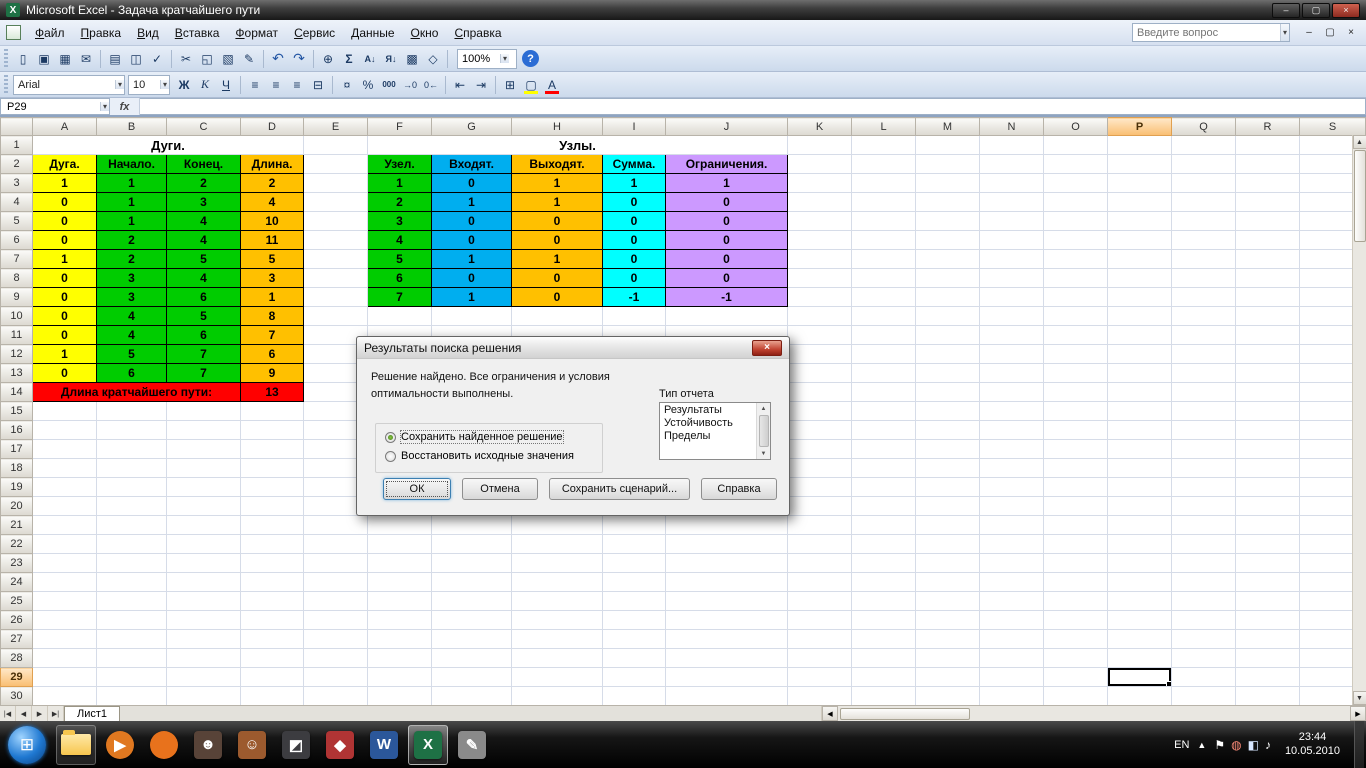 The width and height of the screenshot is (1366, 768). Describe the element at coordinates (819, 221) in the screenshot. I see `cell-K5` at that location.